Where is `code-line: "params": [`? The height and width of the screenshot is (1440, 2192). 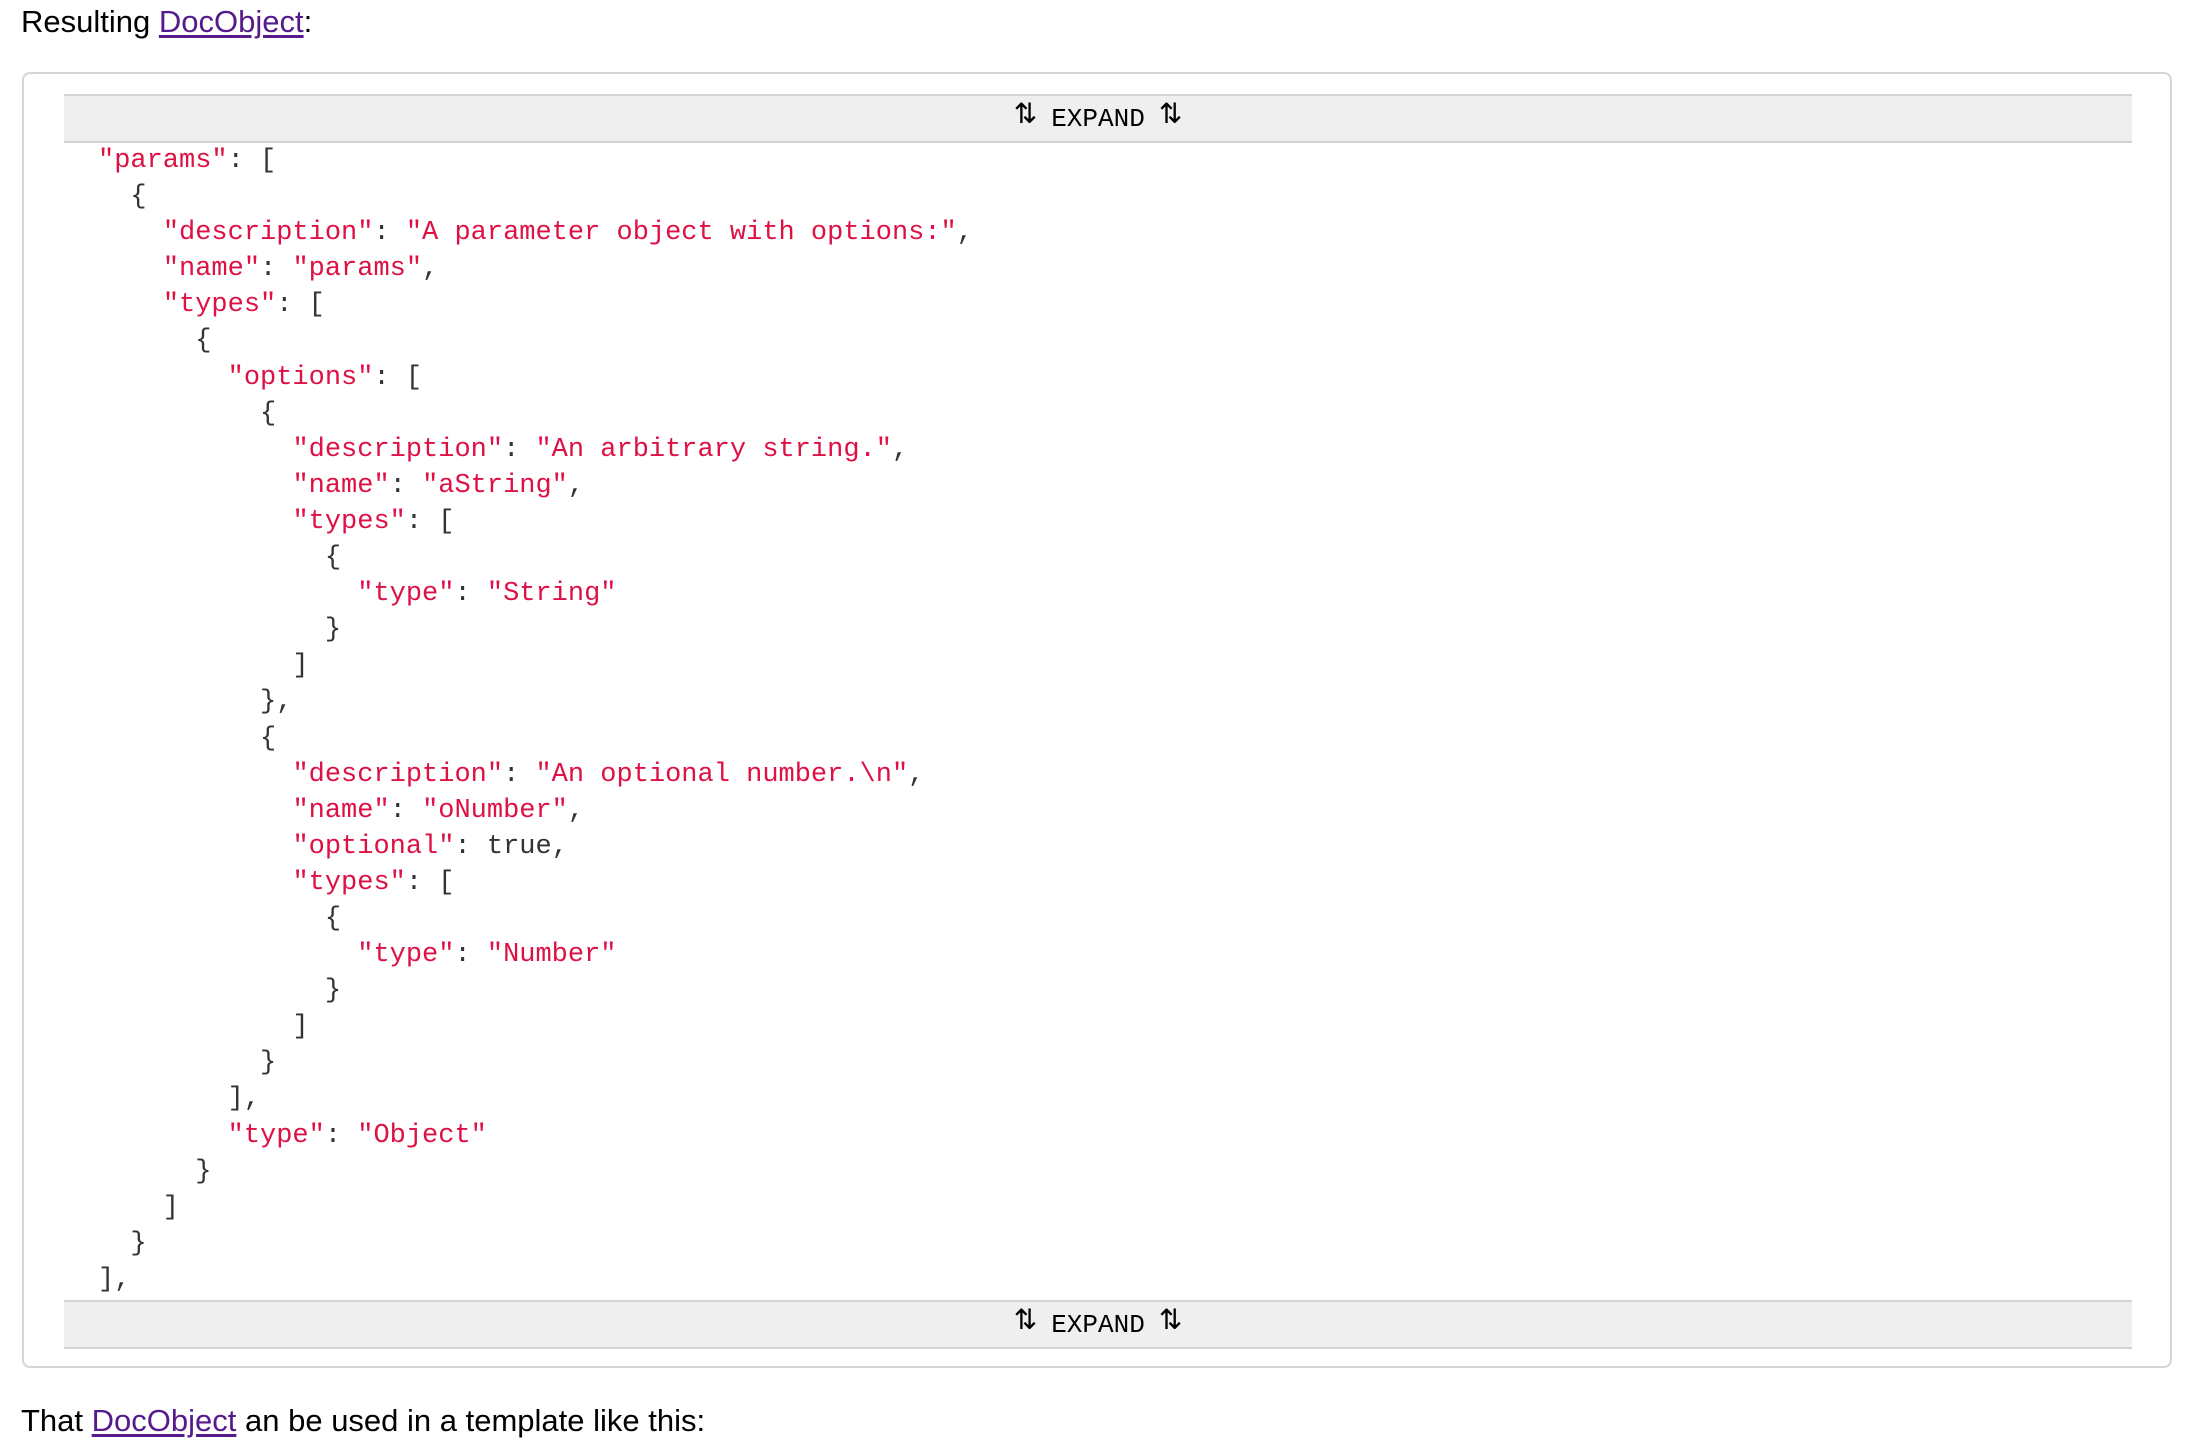
code-line: "params": [ is located at coordinates (187, 161).